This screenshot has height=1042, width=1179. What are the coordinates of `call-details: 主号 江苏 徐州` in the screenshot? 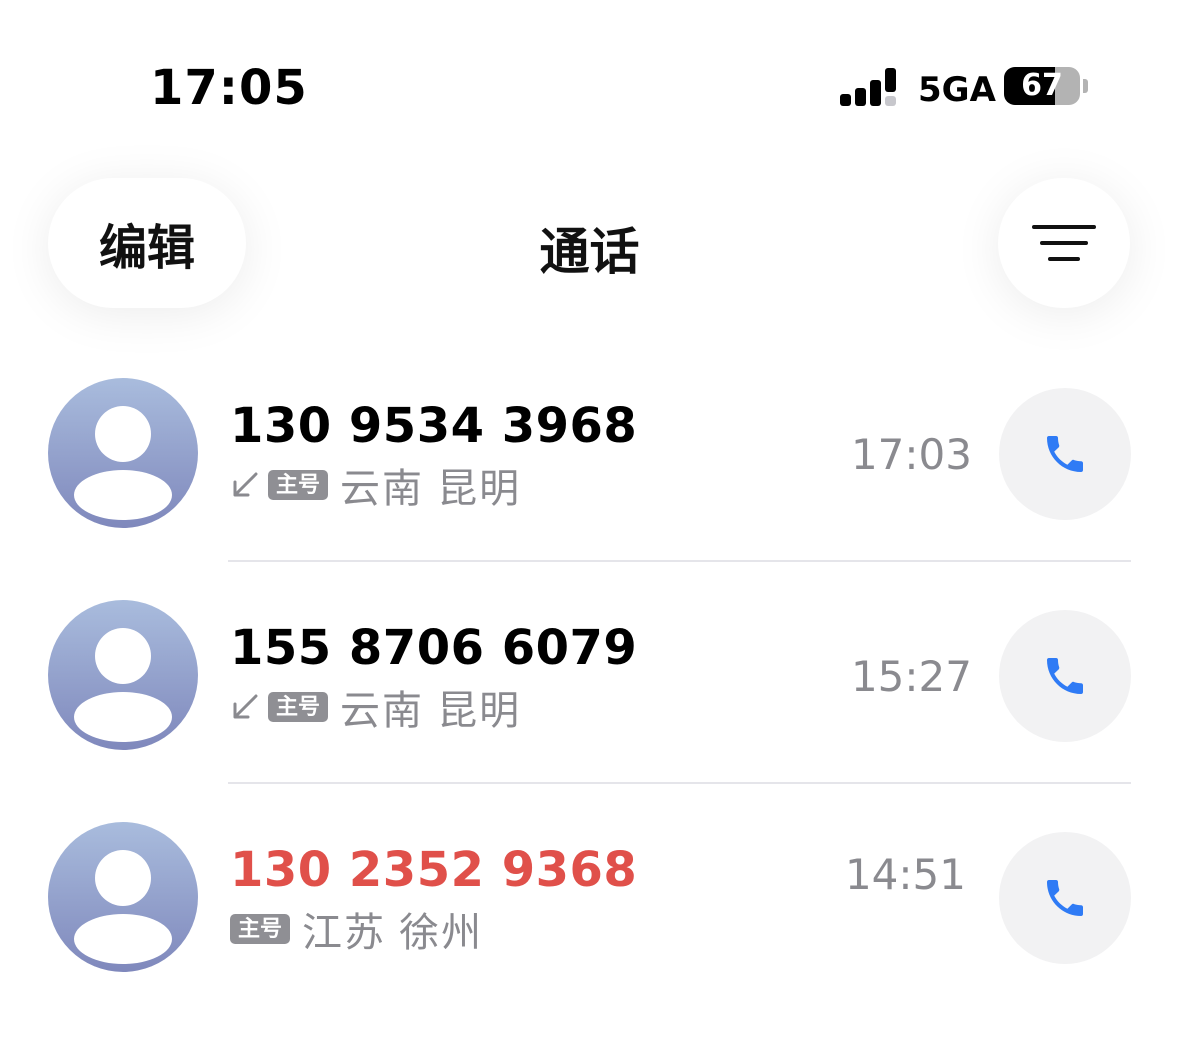 It's located at (356, 931).